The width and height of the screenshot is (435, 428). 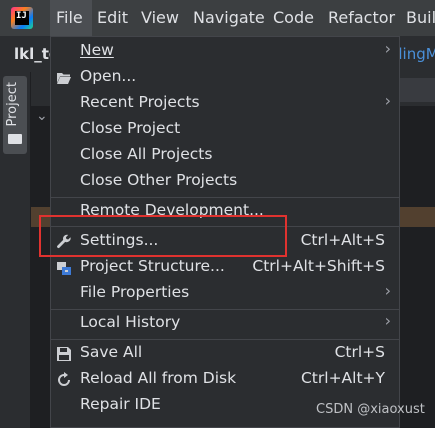 What do you see at coordinates (293, 18) in the screenshot?
I see `menu-code: Code` at bounding box center [293, 18].